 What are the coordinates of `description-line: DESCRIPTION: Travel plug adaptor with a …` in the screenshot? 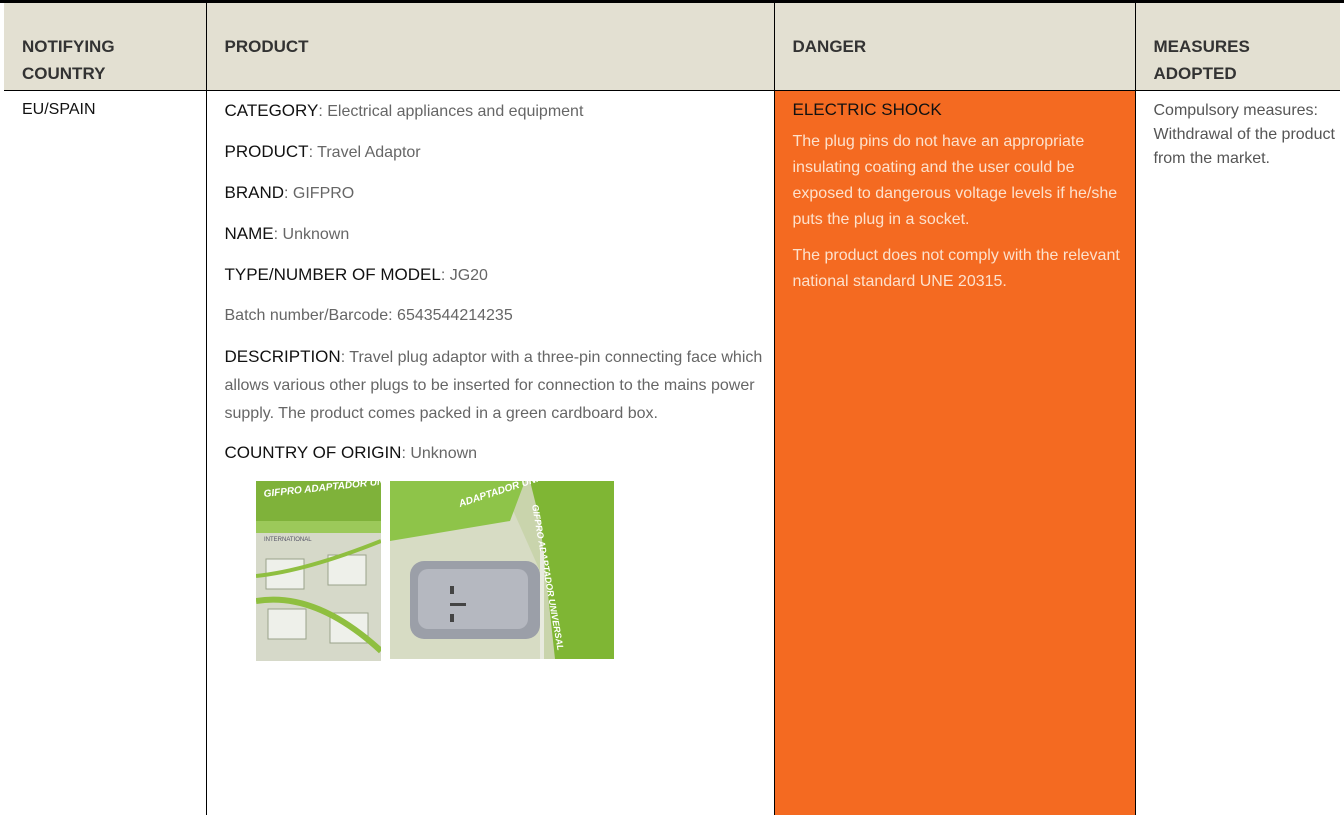 It's located at (493, 384).